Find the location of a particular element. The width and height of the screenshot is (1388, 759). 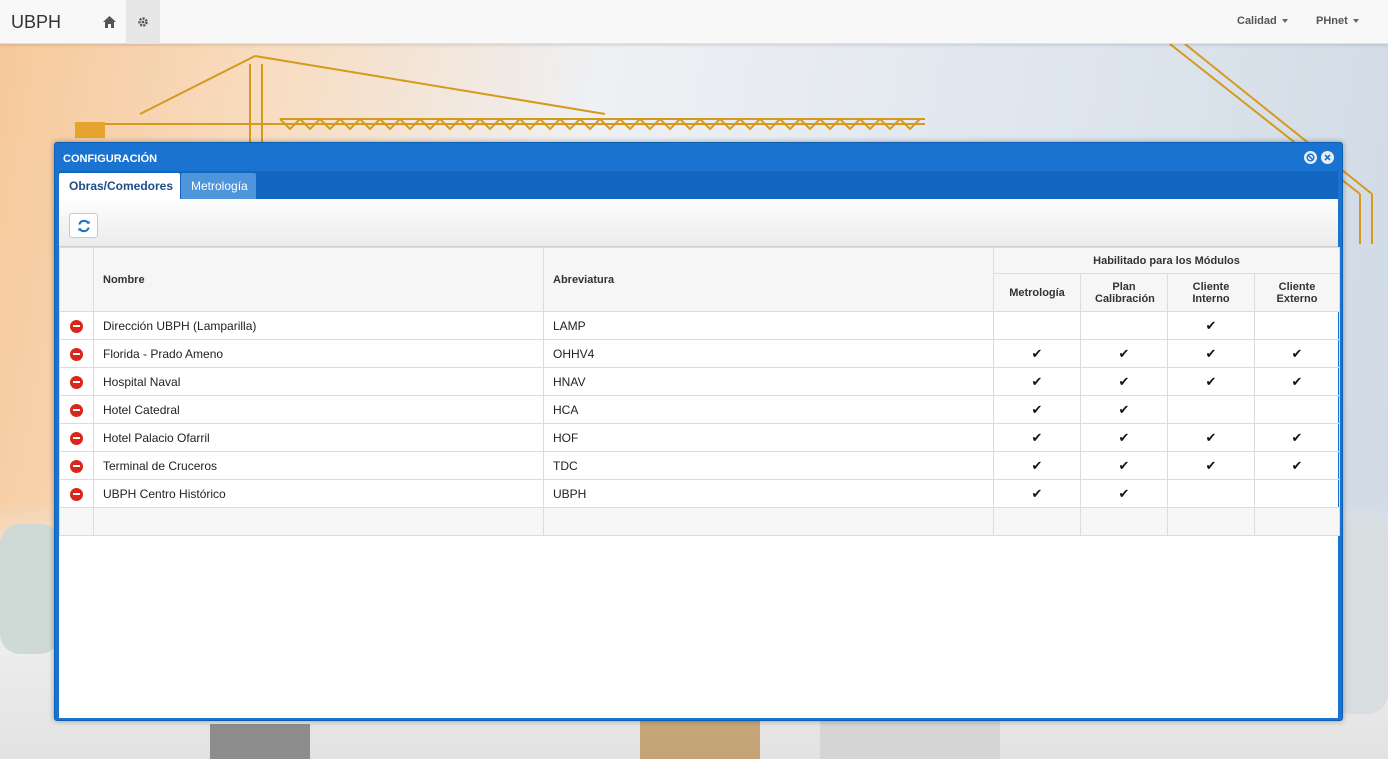

menu-calidad-label: Calidad is located at coordinates (1257, 21).